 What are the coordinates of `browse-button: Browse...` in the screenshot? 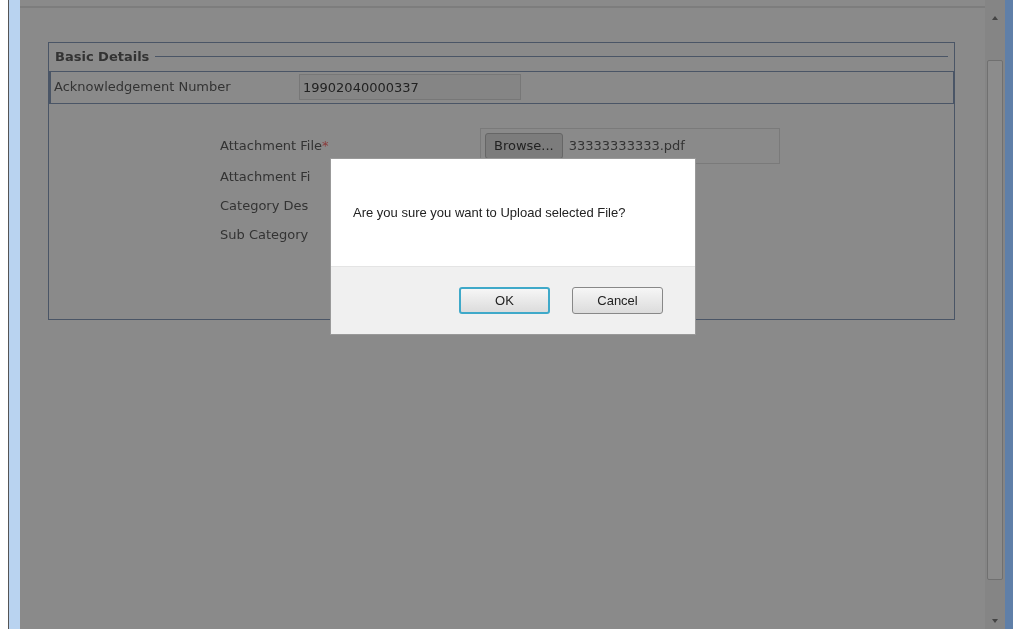 It's located at (524, 145).